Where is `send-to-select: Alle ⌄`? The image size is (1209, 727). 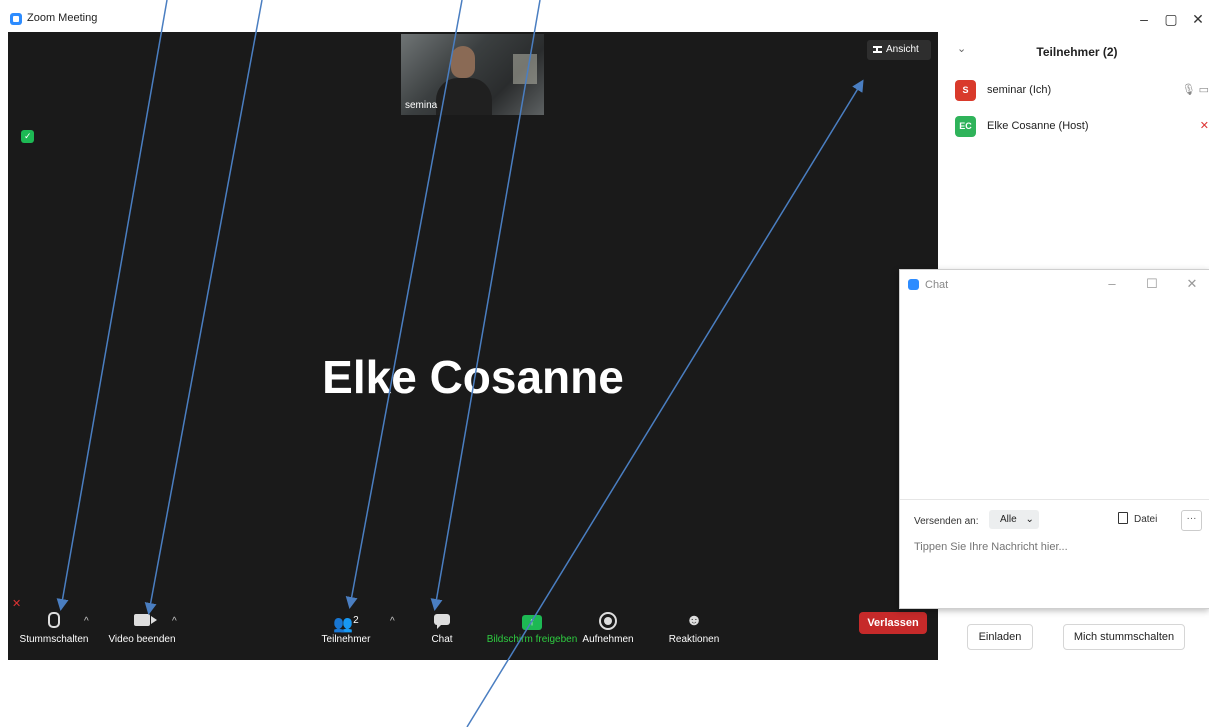
send-to-select: Alle ⌄ is located at coordinates (1014, 519).